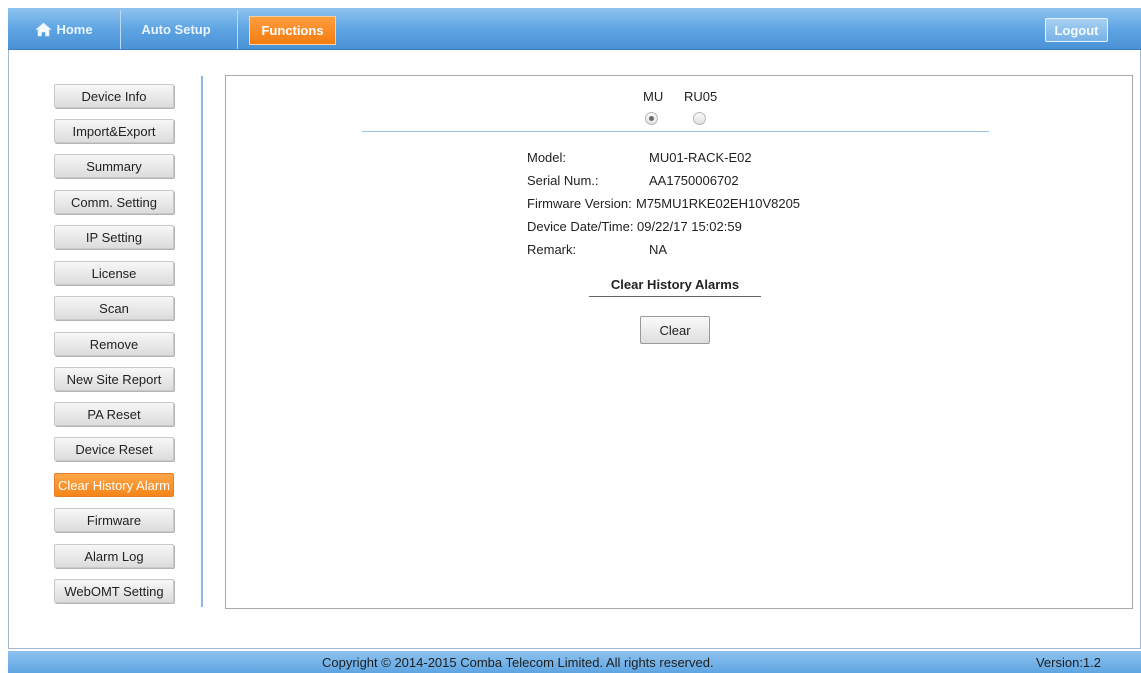  I want to click on serial-label: Serial Num.:, so click(563, 180).